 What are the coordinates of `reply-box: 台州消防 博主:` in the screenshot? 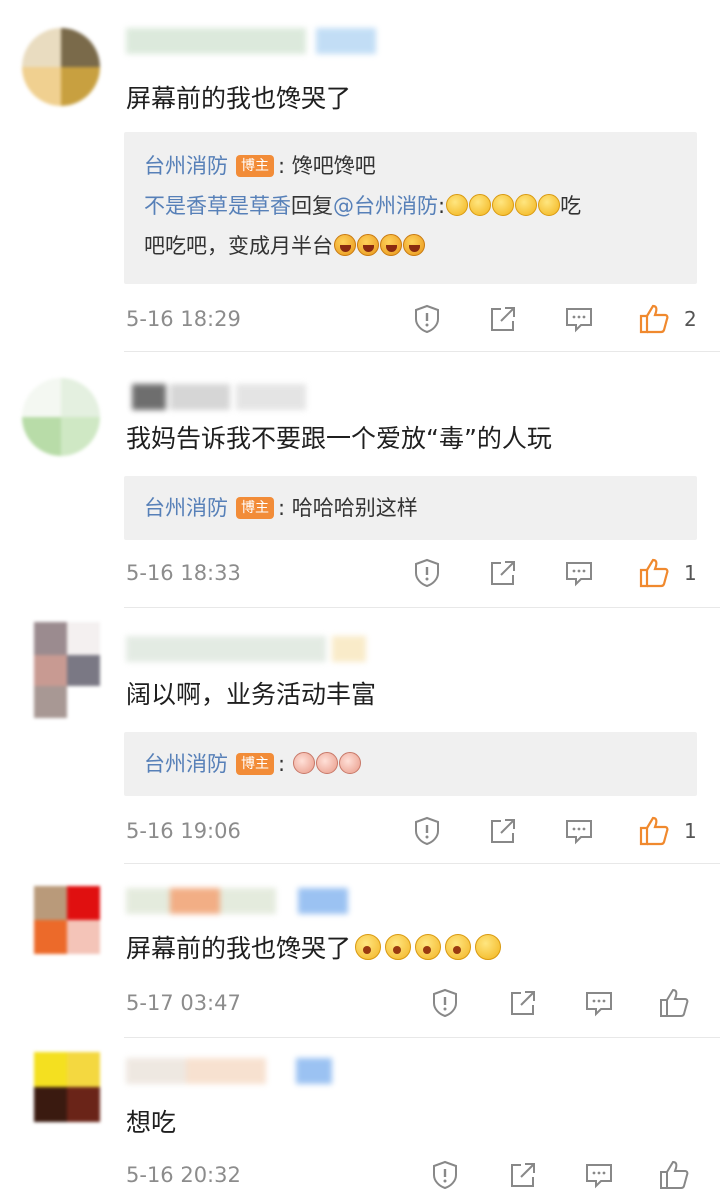 It's located at (410, 764).